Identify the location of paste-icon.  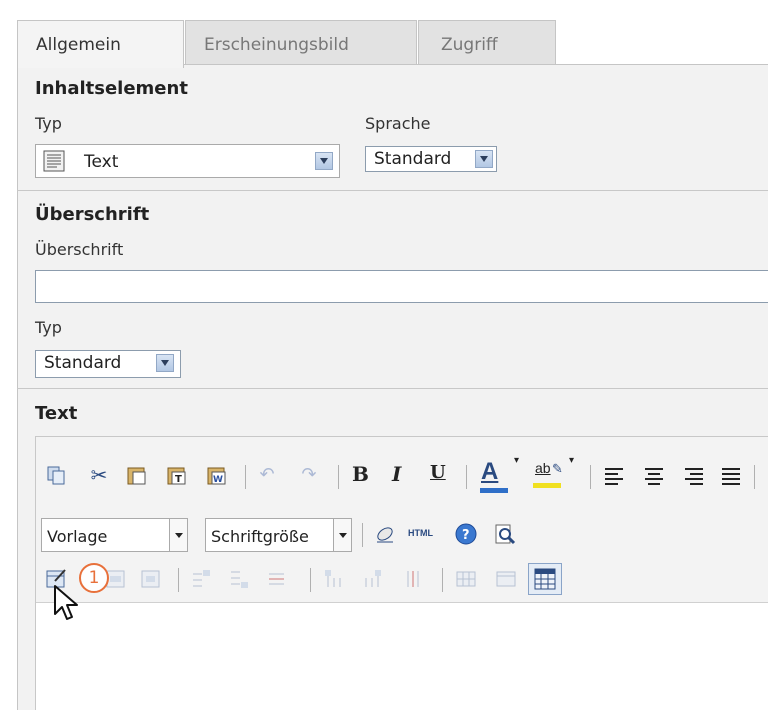
(136, 475).